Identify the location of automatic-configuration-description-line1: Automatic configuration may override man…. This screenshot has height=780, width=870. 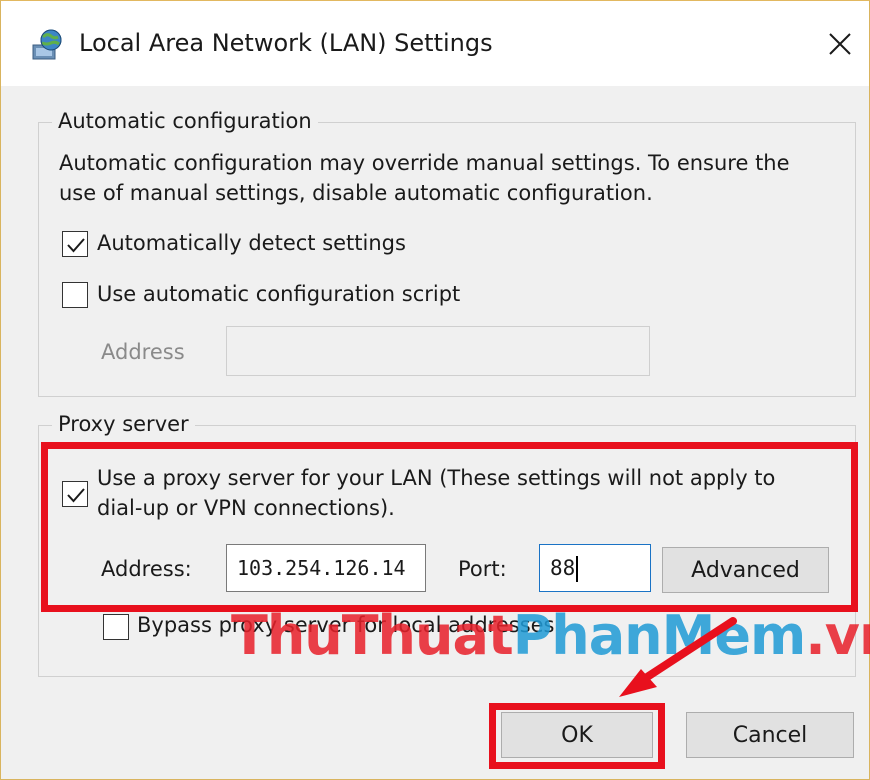
(424, 163).